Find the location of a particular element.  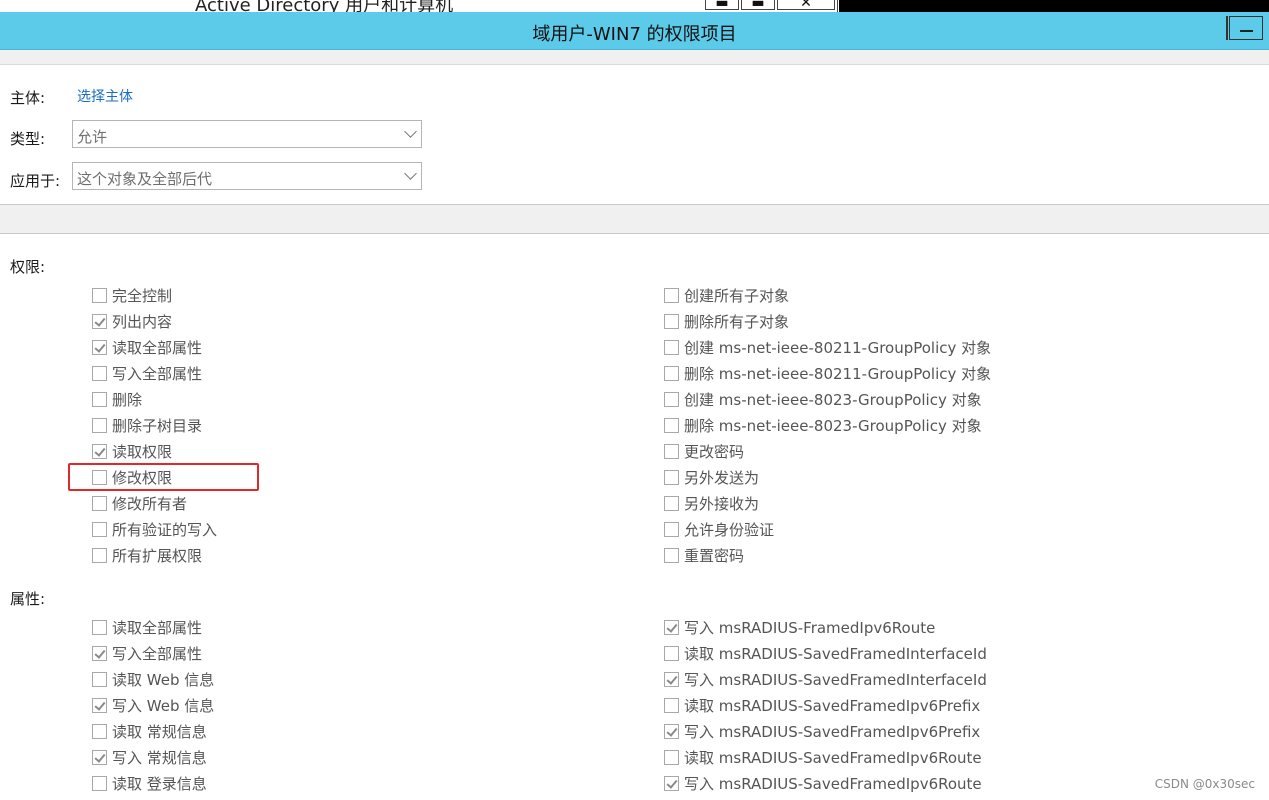

permission-item: 完全控制 is located at coordinates (154, 295).